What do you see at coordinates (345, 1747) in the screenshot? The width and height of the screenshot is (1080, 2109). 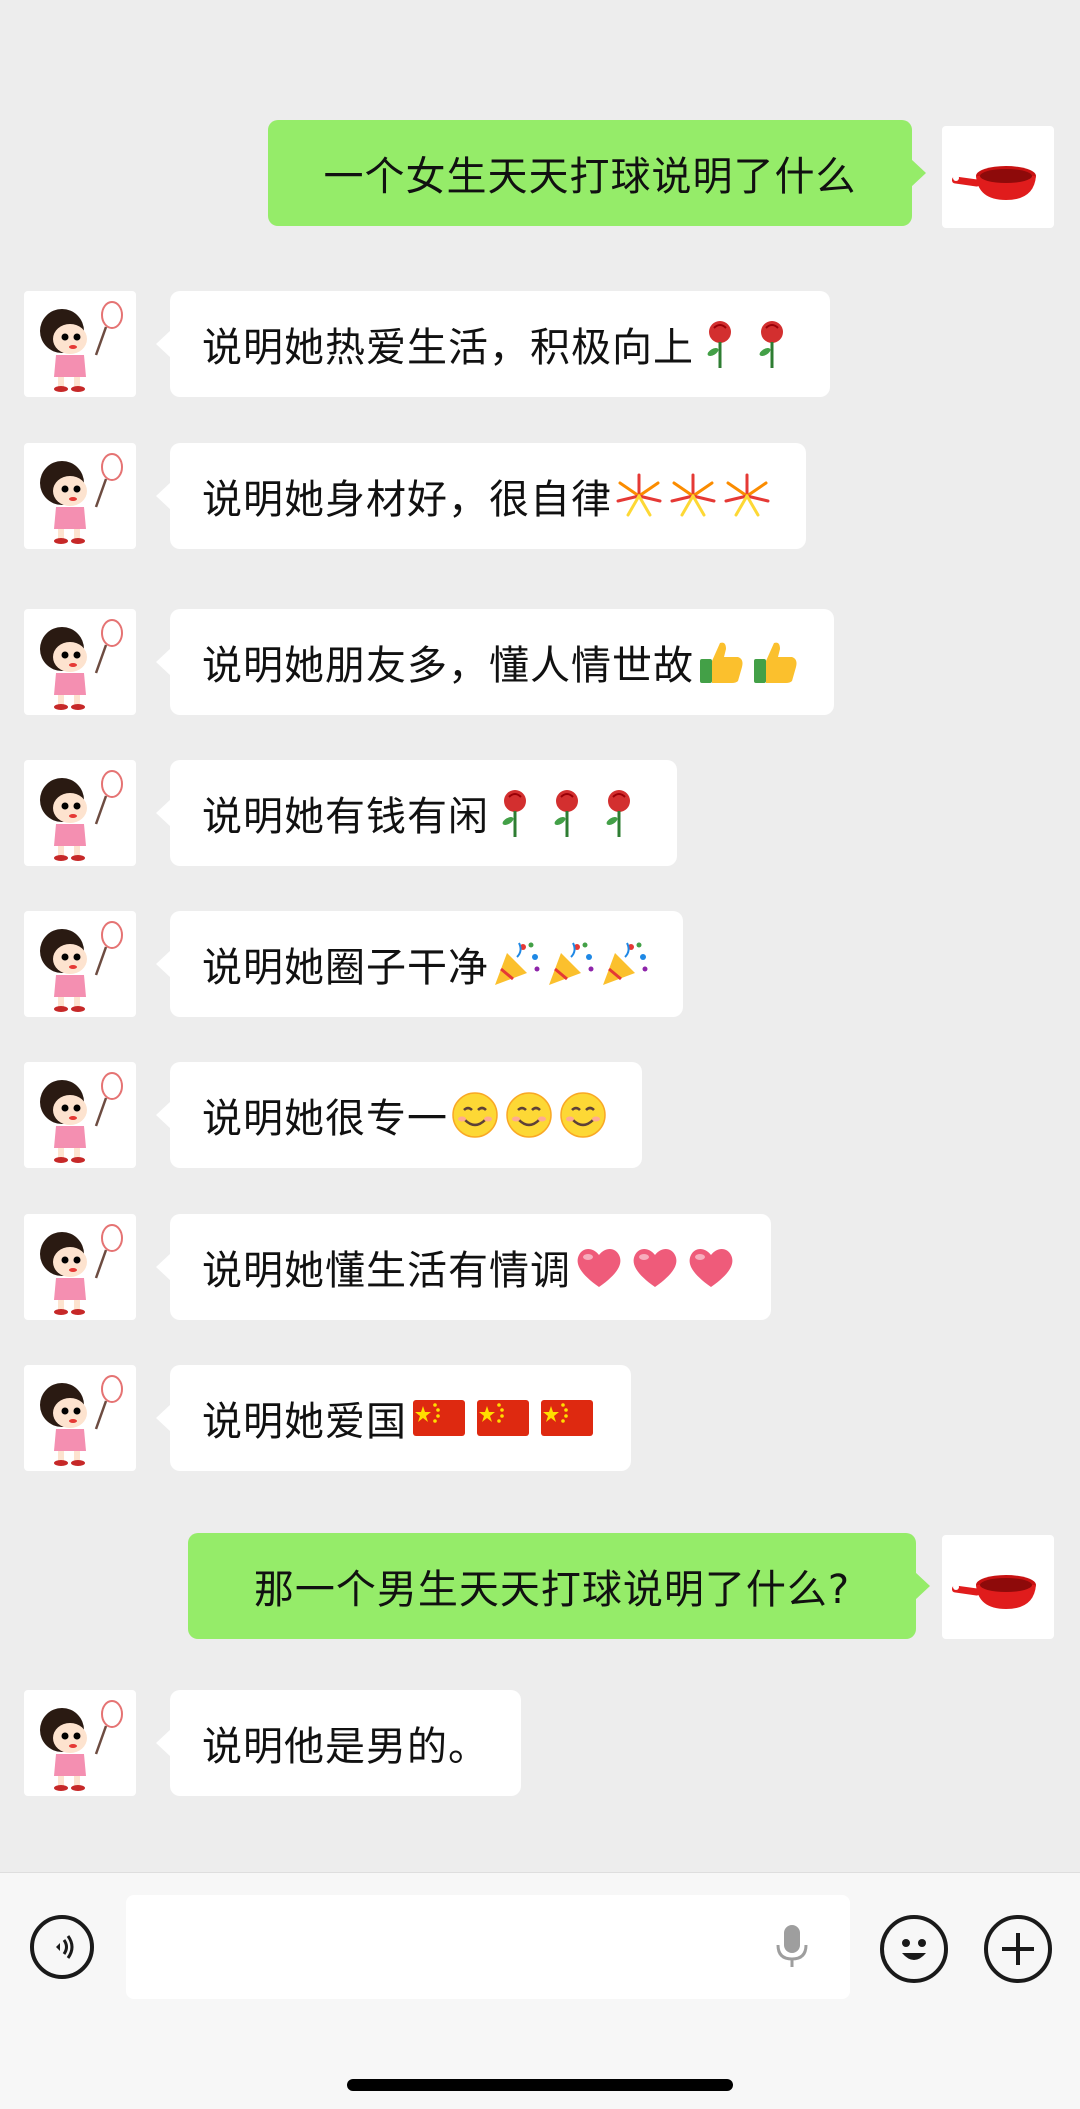 I see `message-text: 说明他是男的。` at bounding box center [345, 1747].